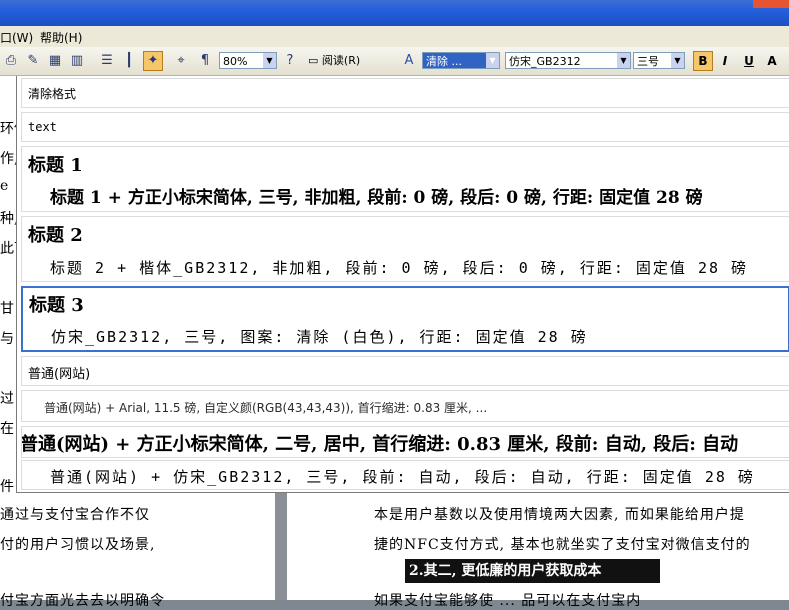 This screenshot has height=610, width=789. What do you see at coordinates (394, 37) in the screenshot?
I see `menu-bar: 口(W) 帮助(H)` at bounding box center [394, 37].